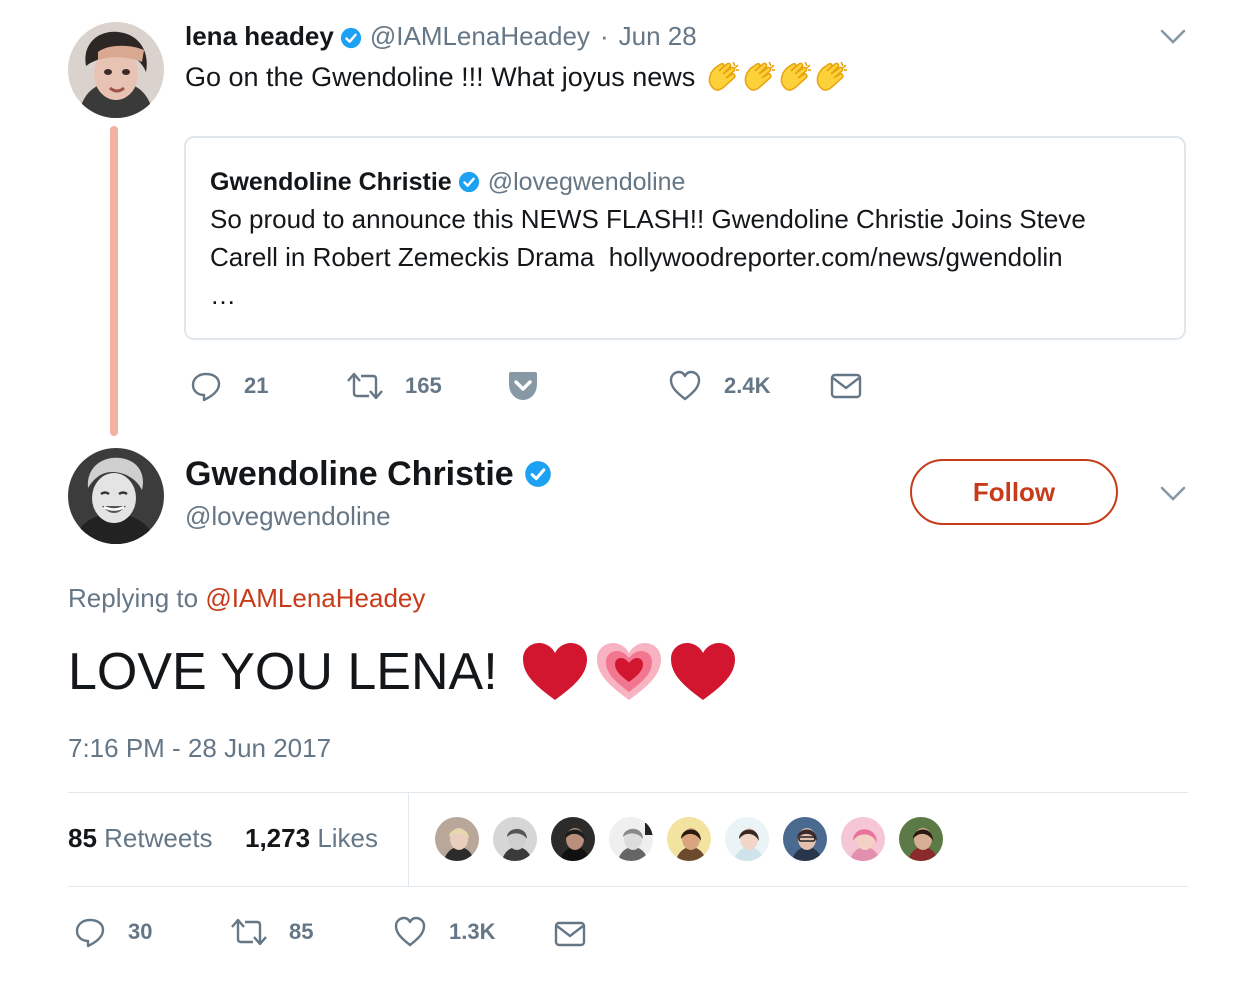 The width and height of the screenshot is (1246, 1000). Describe the element at coordinates (423, 385) in the screenshot. I see `lena-retweet-count: 165` at that location.